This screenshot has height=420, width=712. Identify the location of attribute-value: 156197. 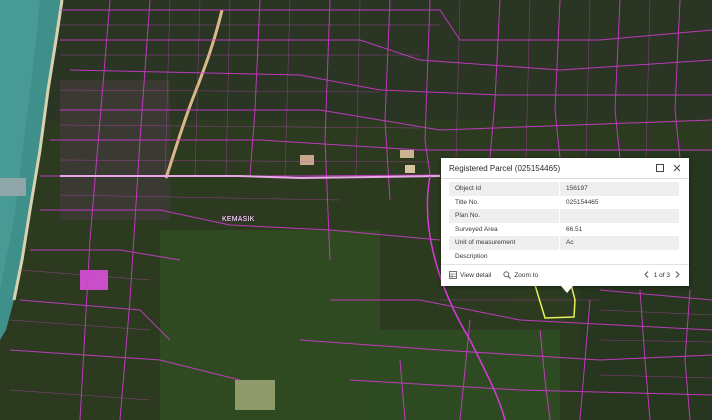
(619, 189).